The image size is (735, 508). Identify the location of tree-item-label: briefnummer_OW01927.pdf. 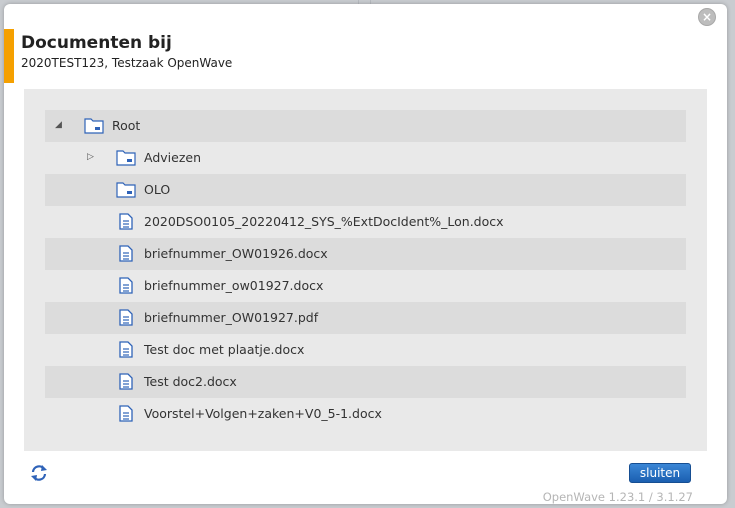
(231, 317).